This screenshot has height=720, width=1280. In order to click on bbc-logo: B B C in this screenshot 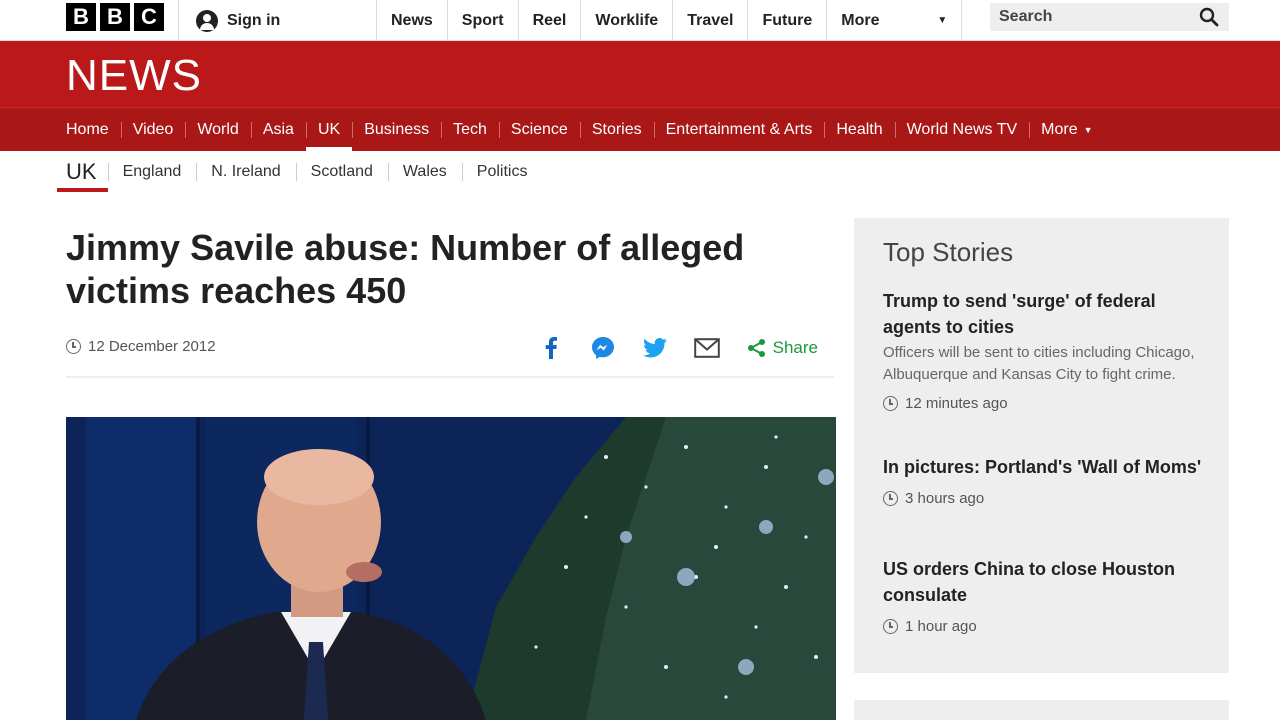, I will do `click(115, 17)`.